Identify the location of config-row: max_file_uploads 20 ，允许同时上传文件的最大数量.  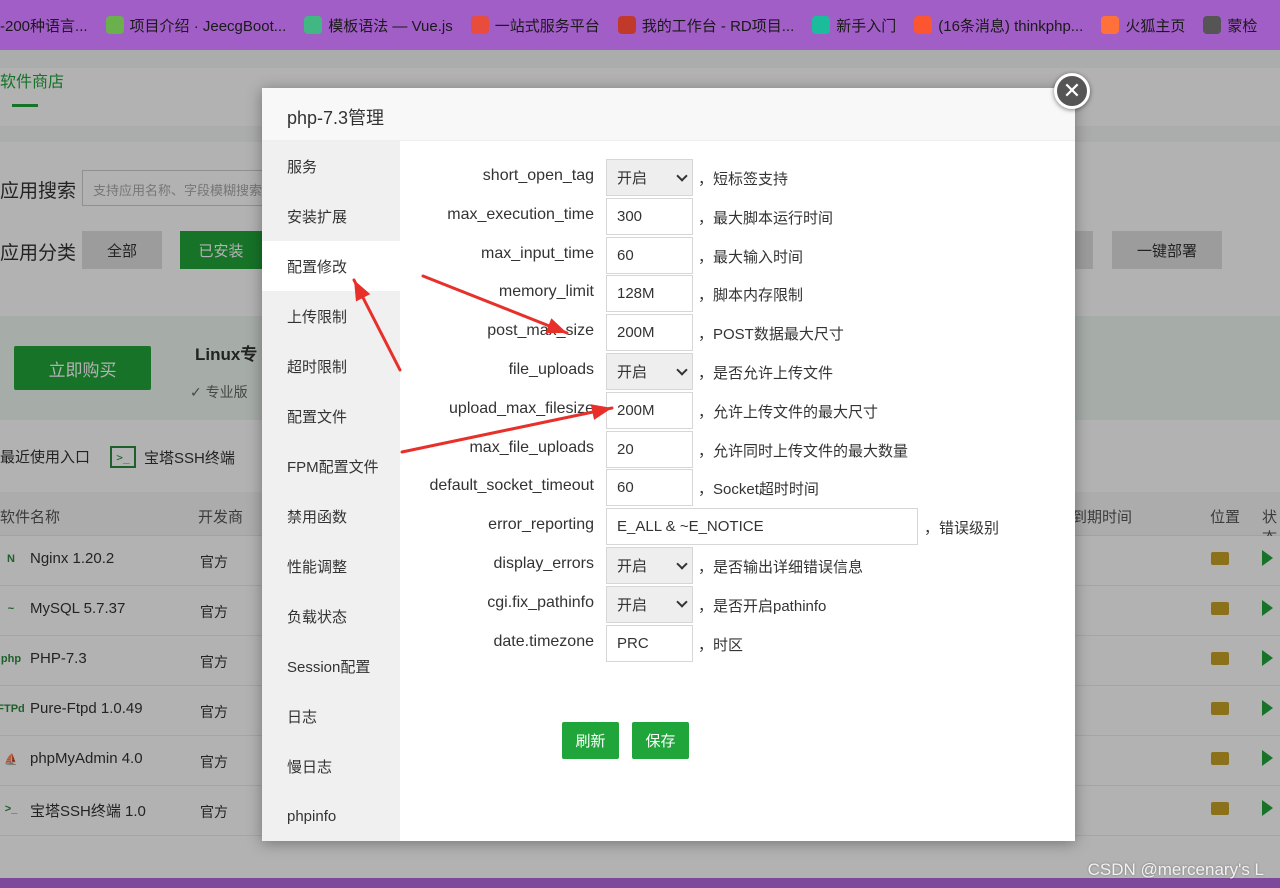
(737, 449).